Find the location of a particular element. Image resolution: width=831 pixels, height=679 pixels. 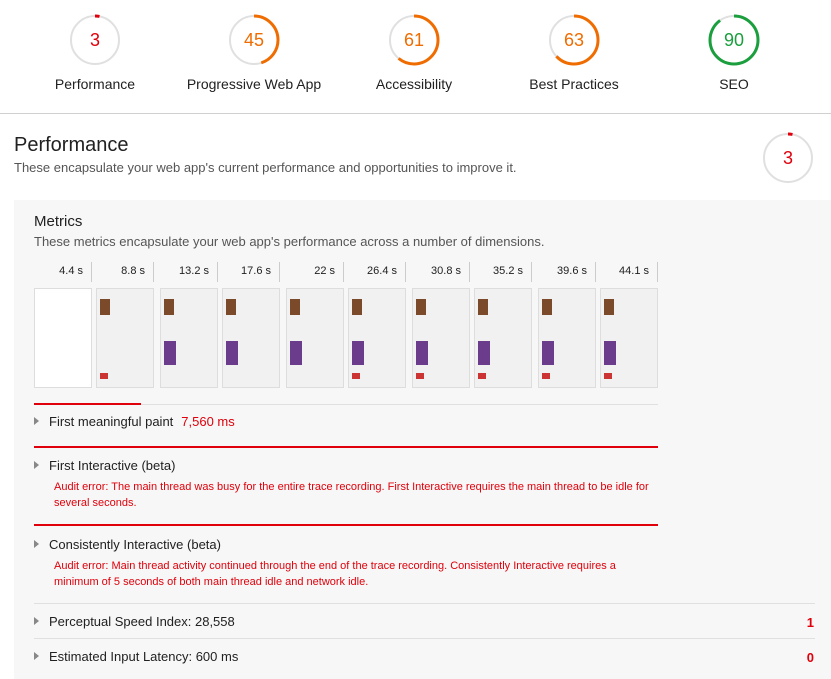

score-value: 3 is located at coordinates (94, 40).